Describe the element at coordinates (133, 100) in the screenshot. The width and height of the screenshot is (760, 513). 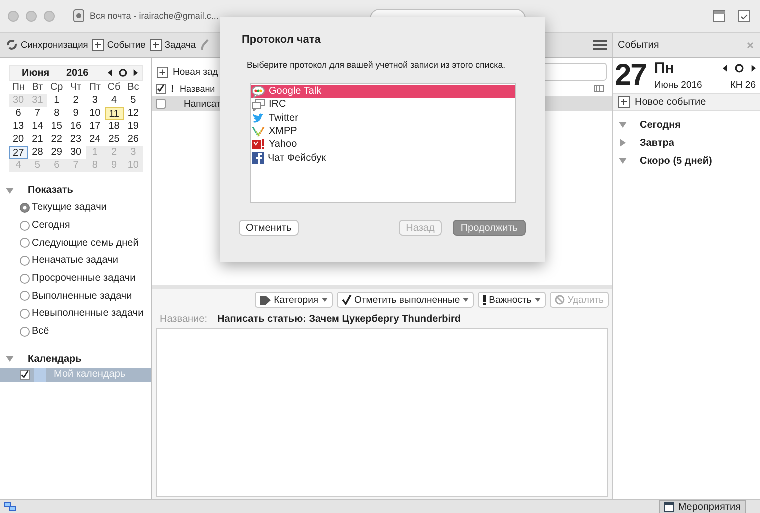
I see `day-cell: 5` at that location.